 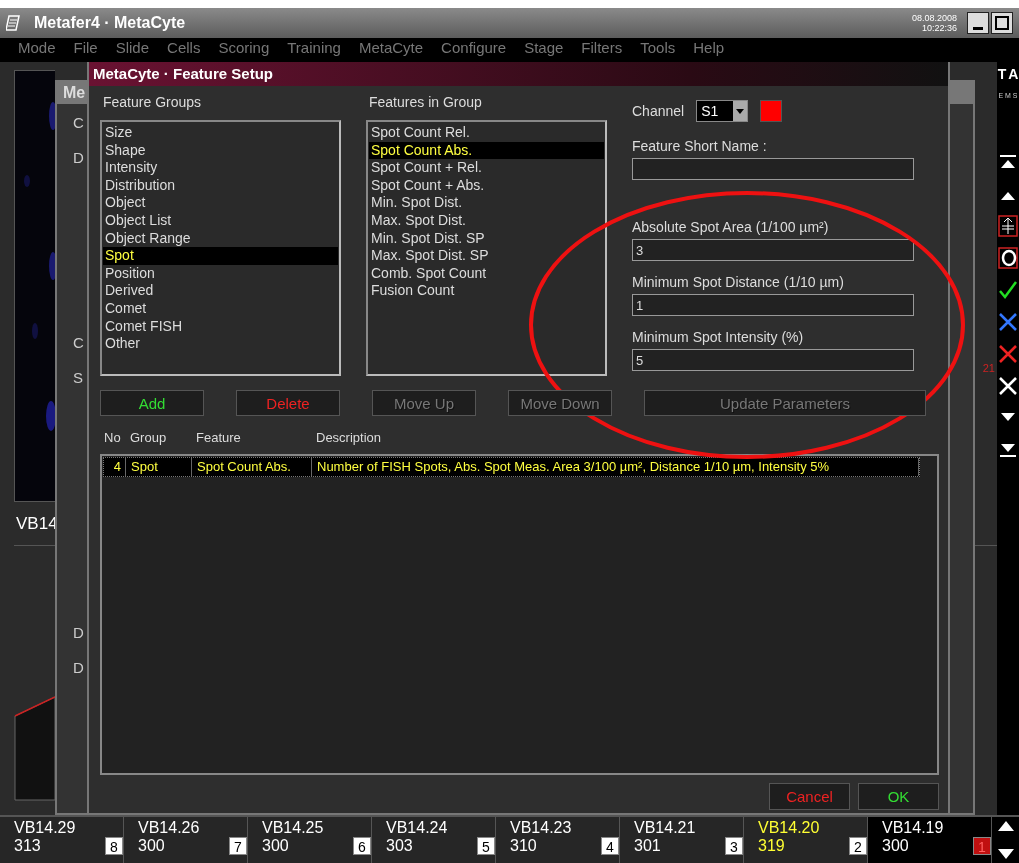 What do you see at coordinates (486, 846) in the screenshot?
I see `slide-number: 5` at bounding box center [486, 846].